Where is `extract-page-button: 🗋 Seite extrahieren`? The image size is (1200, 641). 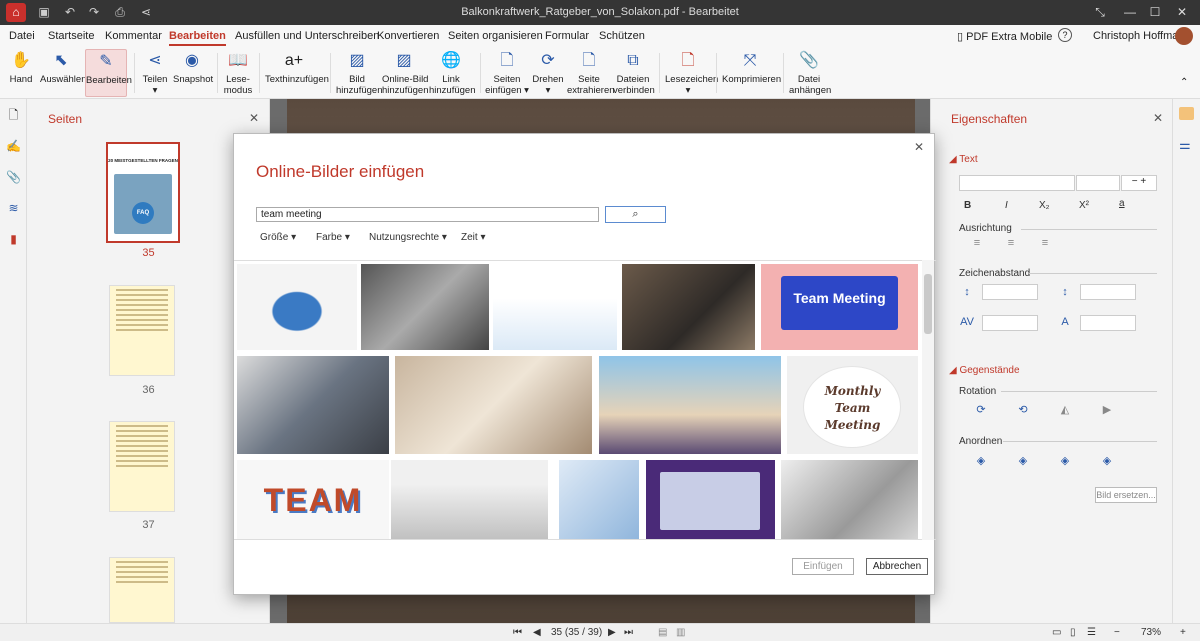 extract-page-button: 🗋 Seite extrahieren is located at coordinates (591, 73).